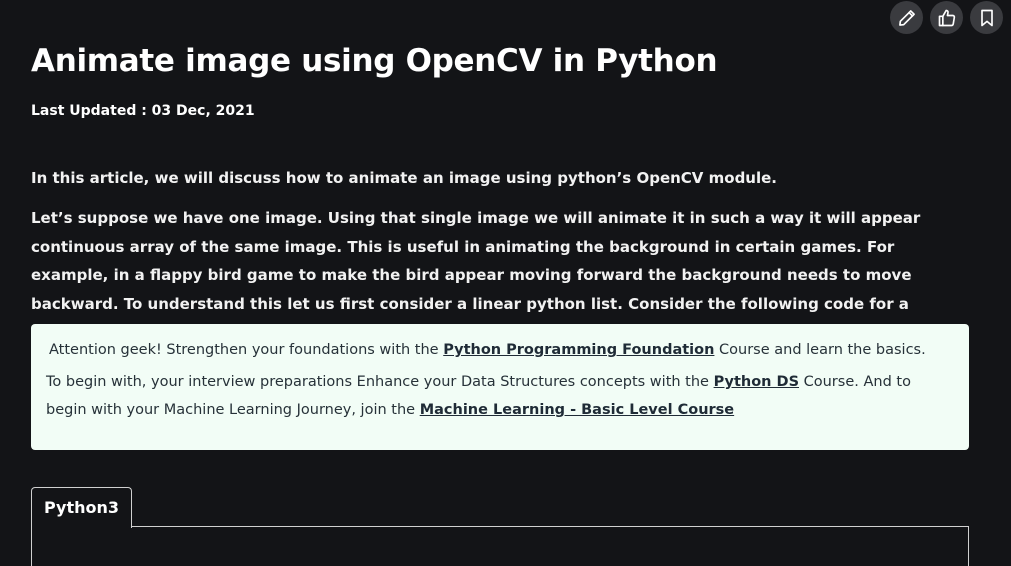 The width and height of the screenshot is (1011, 566). Describe the element at coordinates (82, 507) in the screenshot. I see `tab-python3: Python3` at that location.